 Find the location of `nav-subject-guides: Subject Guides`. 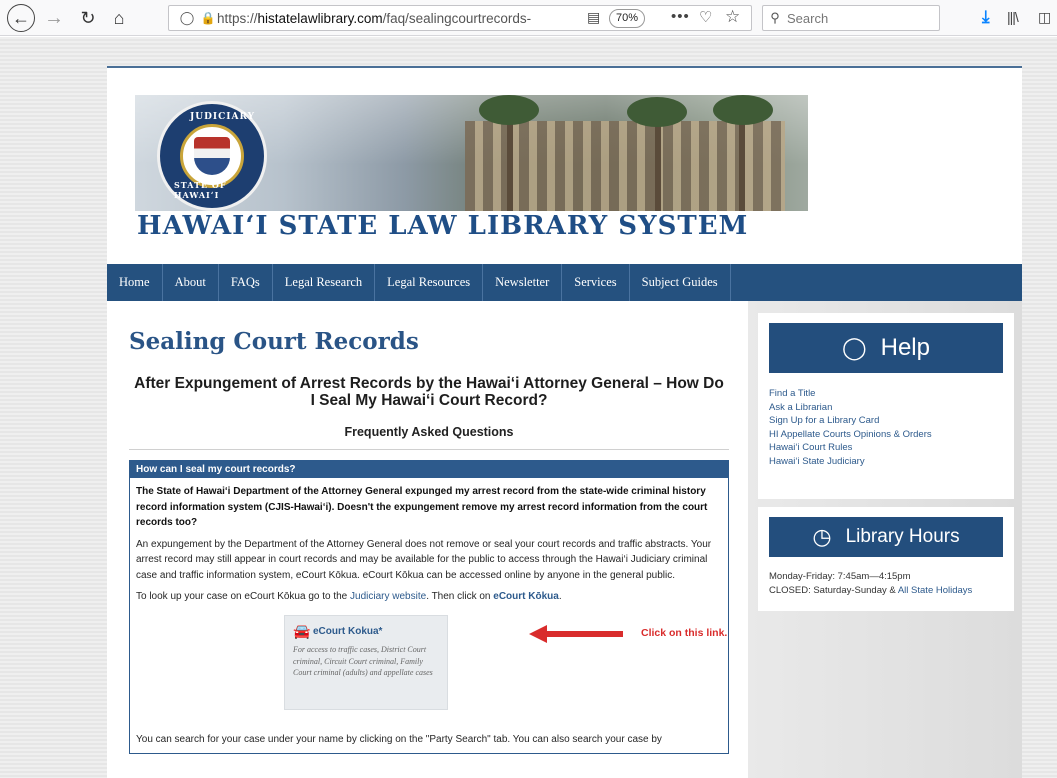

nav-subject-guides: Subject Guides is located at coordinates (680, 282).